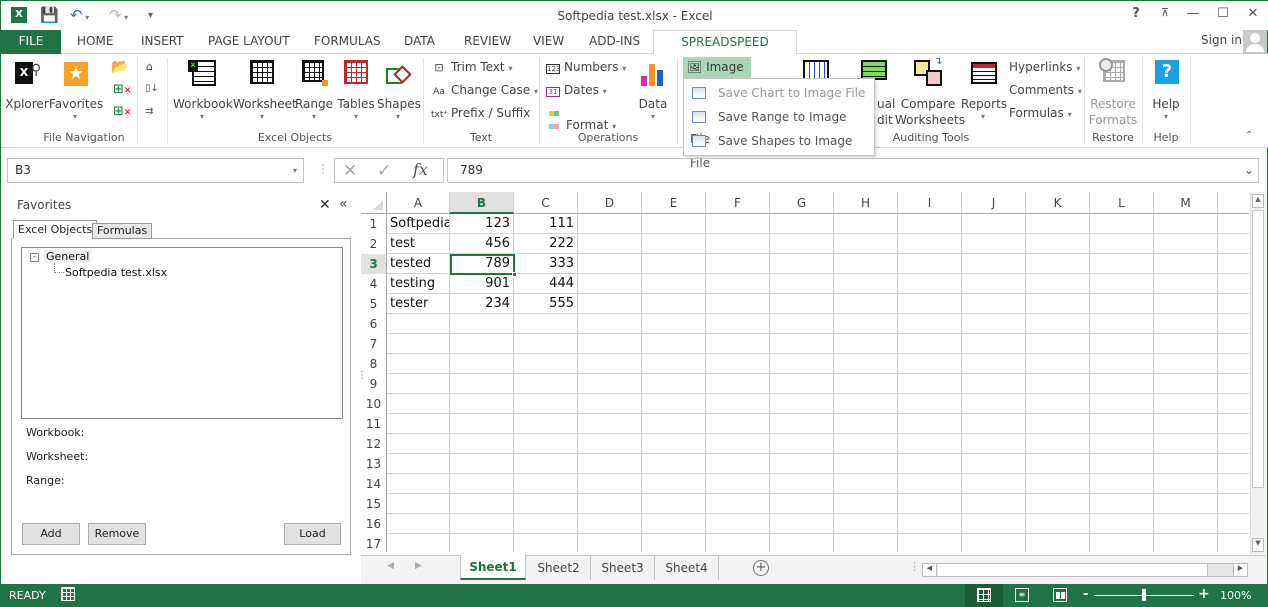 The width and height of the screenshot is (1268, 607). Describe the element at coordinates (116, 272) in the screenshot. I see `tree-node-file: Softpedia test.xlsx` at that location.